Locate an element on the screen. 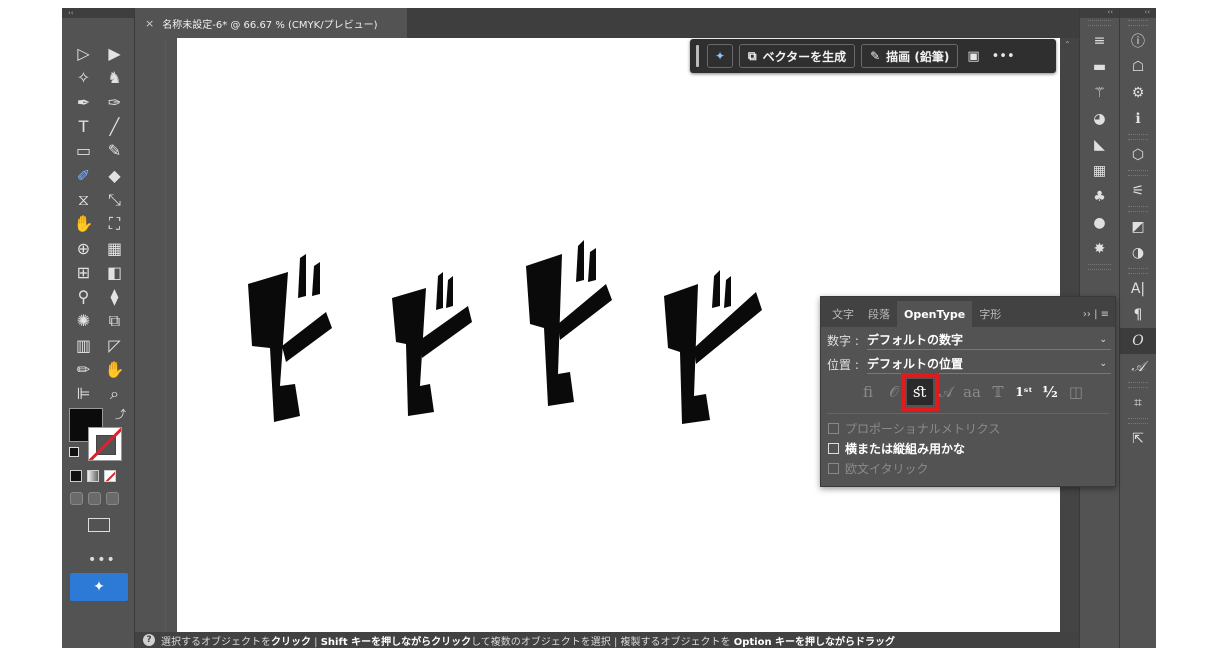 The width and height of the screenshot is (1218, 648). stylistic-sets-button: ◫ is located at coordinates (1076, 392).